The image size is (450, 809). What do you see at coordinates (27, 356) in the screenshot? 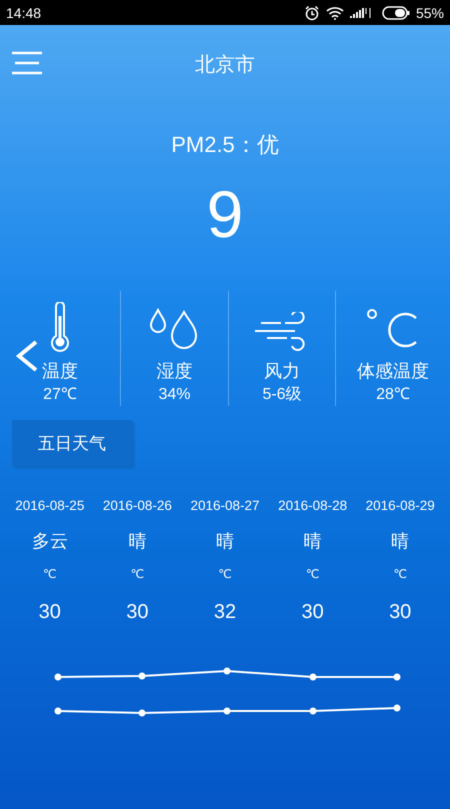
I see `back-chevron-icon` at bounding box center [27, 356].